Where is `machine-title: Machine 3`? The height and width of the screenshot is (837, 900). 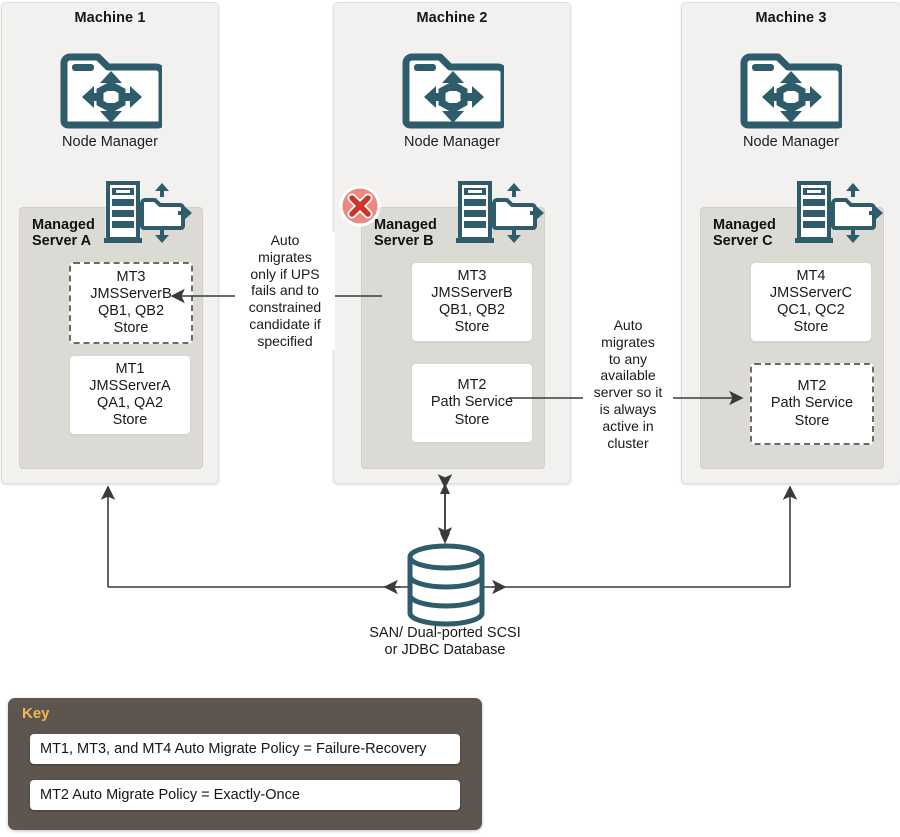
machine-title: Machine 3 is located at coordinates (791, 18).